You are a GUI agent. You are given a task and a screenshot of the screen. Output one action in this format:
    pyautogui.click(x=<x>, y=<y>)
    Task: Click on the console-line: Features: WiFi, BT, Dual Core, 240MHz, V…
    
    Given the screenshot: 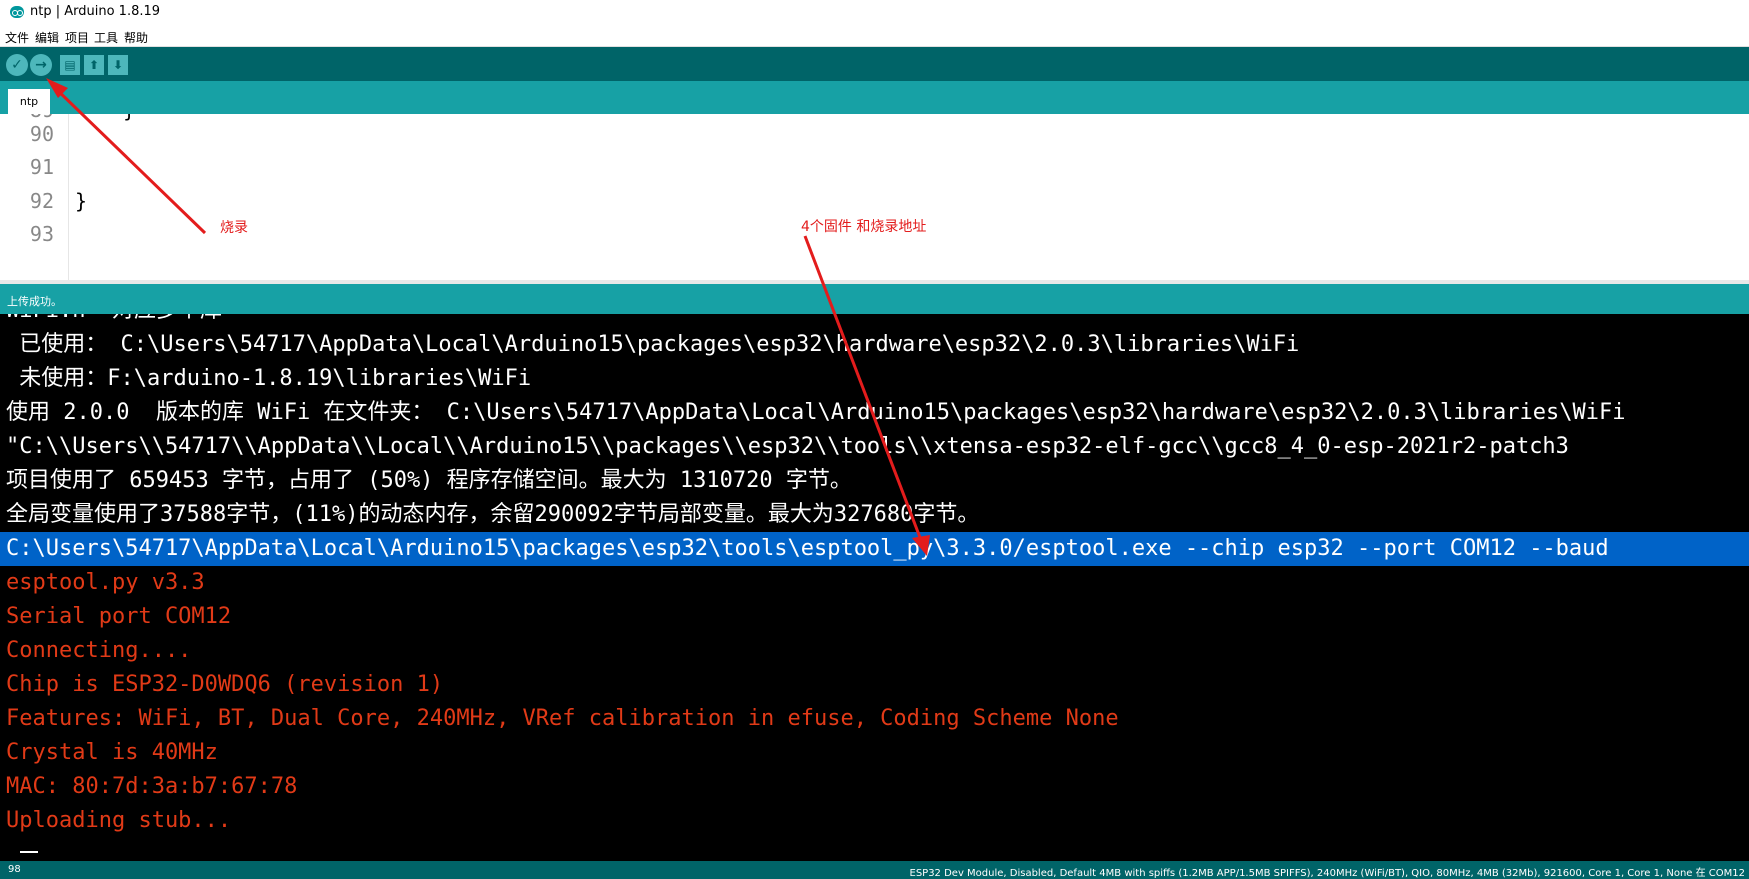 What is the action you would take?
    pyautogui.click(x=562, y=718)
    